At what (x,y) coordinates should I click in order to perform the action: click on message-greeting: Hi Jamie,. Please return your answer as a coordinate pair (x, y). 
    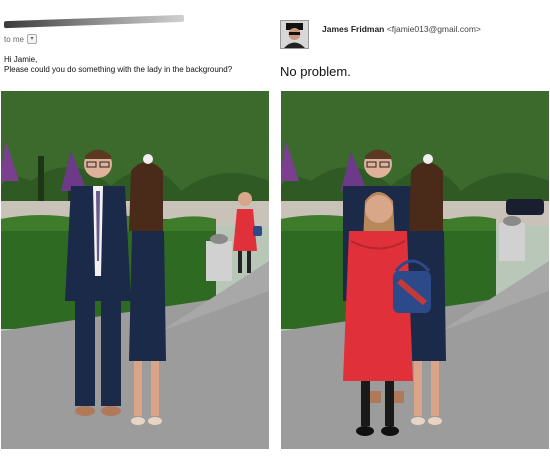
    Looking at the image, I should click on (21, 59).